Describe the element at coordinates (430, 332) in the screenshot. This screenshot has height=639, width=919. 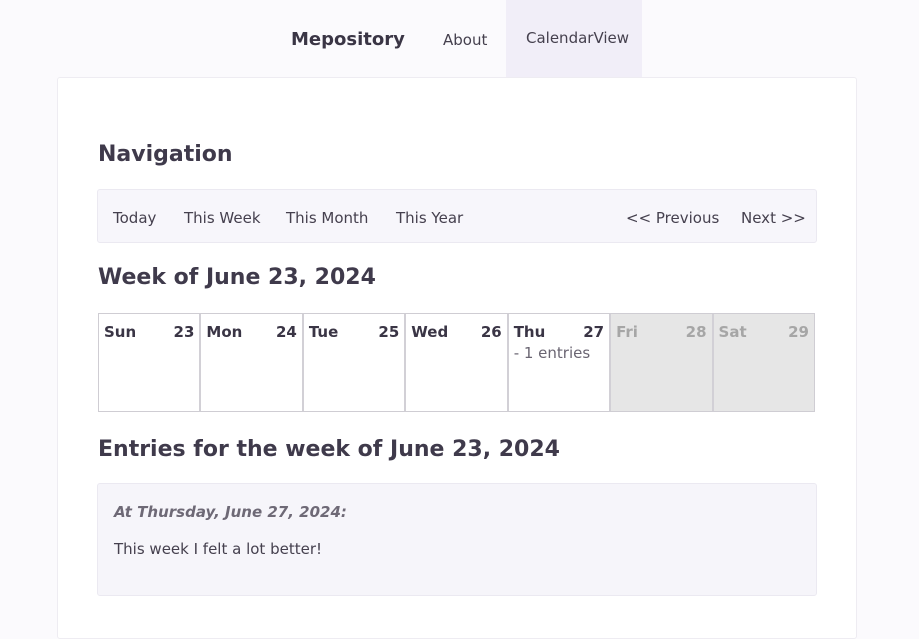
I see `day-name: Wed` at that location.